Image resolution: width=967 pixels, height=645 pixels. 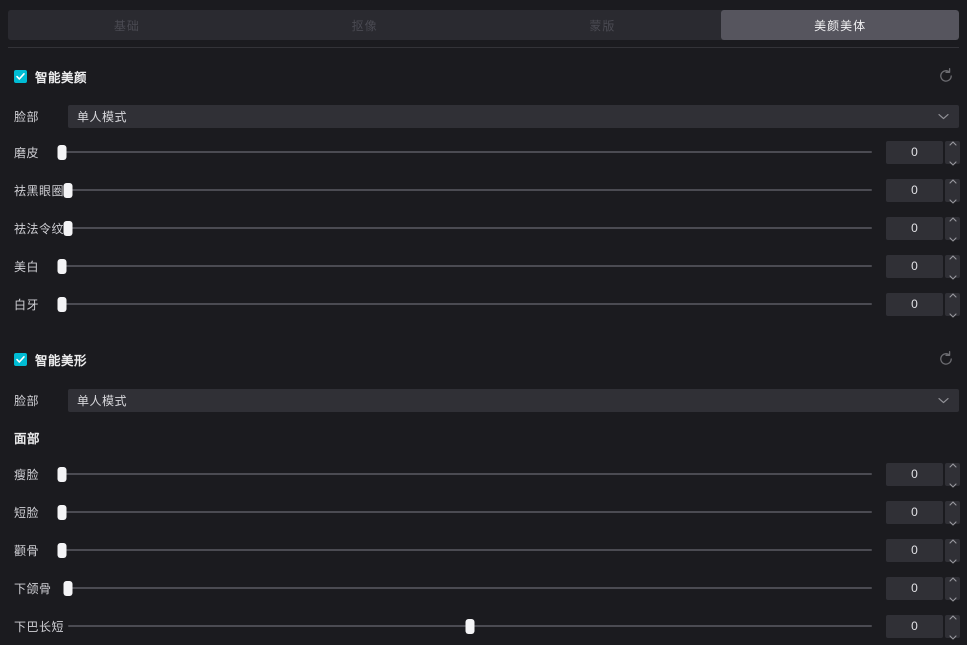 What do you see at coordinates (483, 47) in the screenshot?
I see `tabbar-divider` at bounding box center [483, 47].